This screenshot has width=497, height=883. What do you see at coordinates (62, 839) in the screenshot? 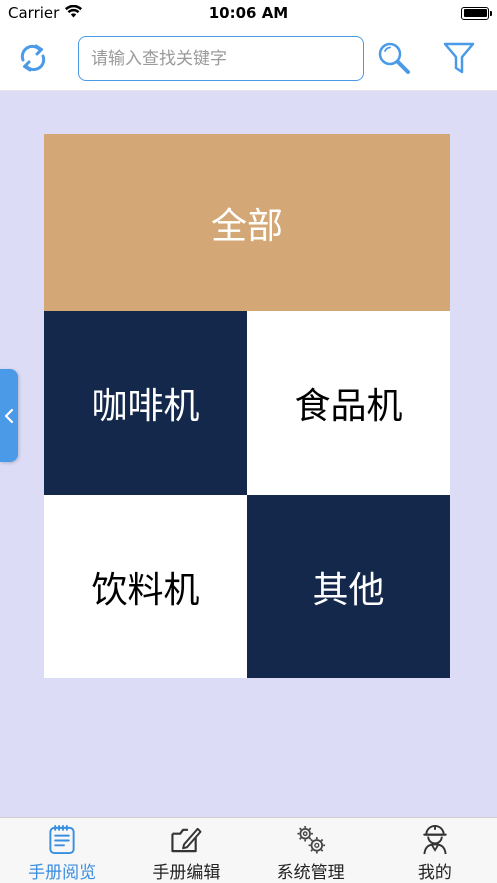
I see `document-icon` at bounding box center [62, 839].